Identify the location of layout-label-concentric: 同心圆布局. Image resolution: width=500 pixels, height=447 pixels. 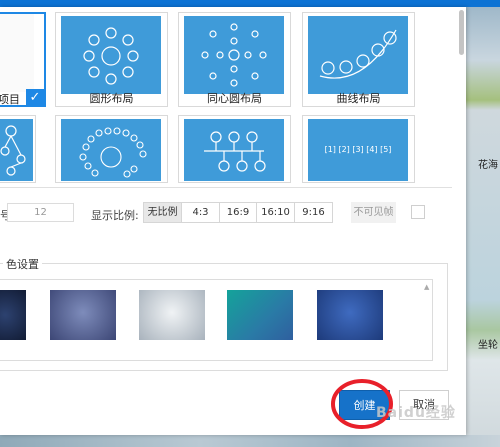
(234, 98).